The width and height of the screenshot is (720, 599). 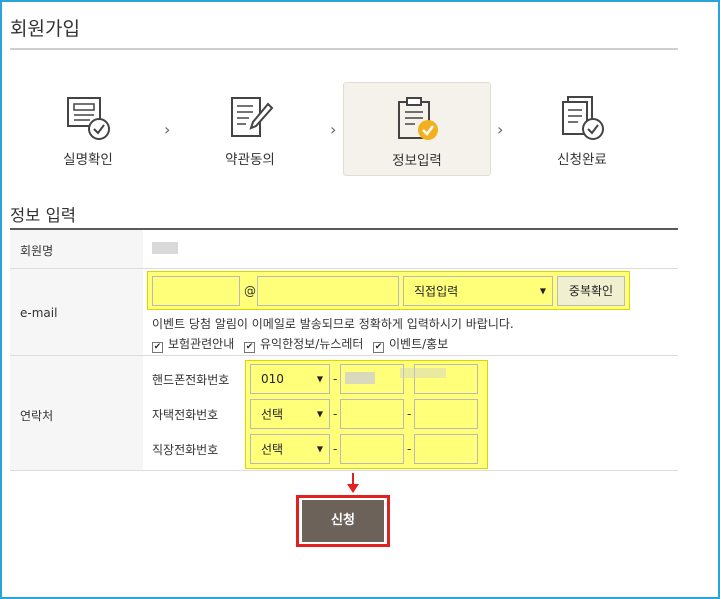 What do you see at coordinates (185, 450) in the screenshot?
I see `work-phone-label: 직장전화번호` at bounding box center [185, 450].